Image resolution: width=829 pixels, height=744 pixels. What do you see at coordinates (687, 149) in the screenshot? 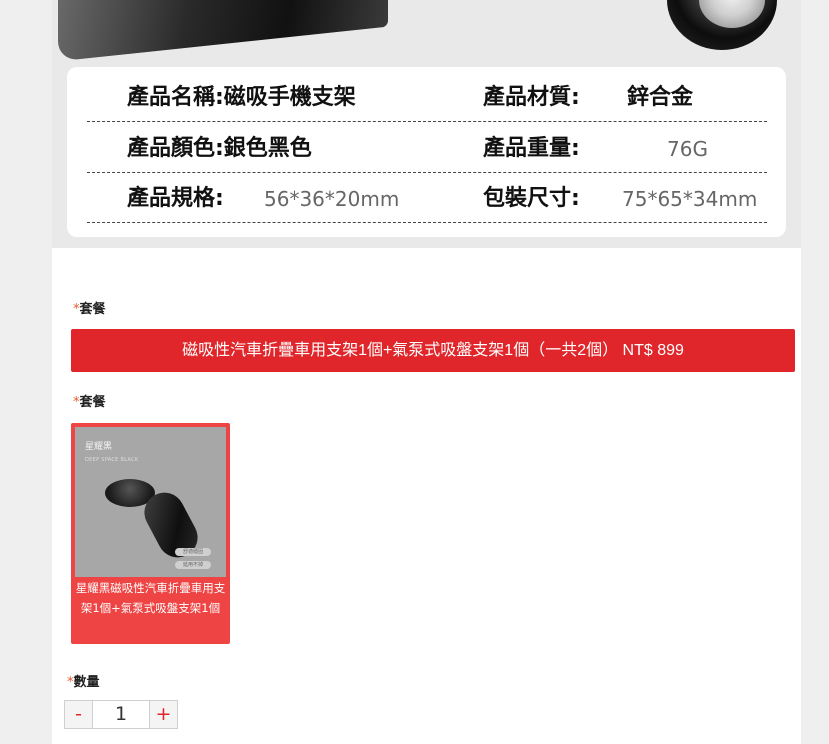
I see `spec-weight-value: 76G` at bounding box center [687, 149].